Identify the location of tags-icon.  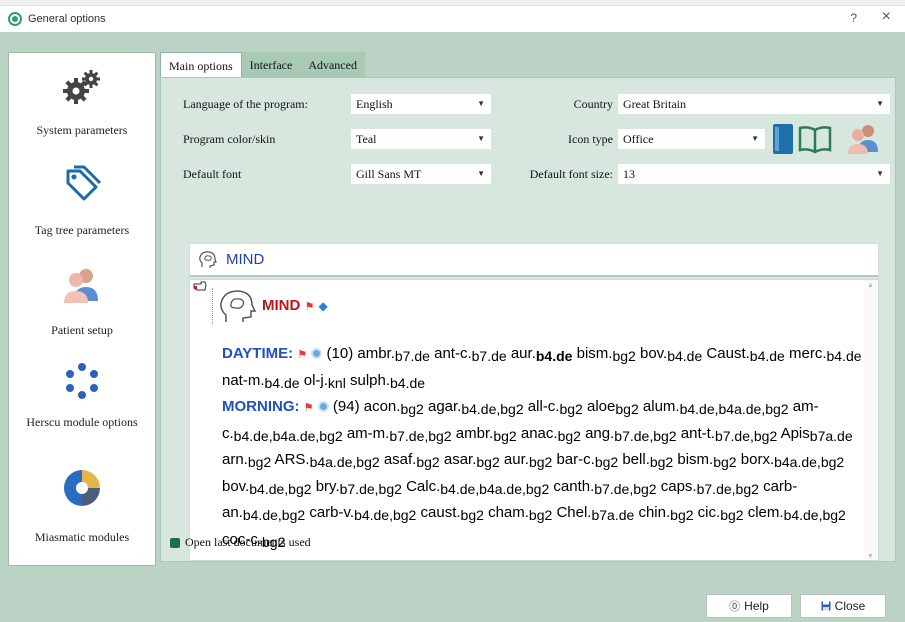
(84, 183).